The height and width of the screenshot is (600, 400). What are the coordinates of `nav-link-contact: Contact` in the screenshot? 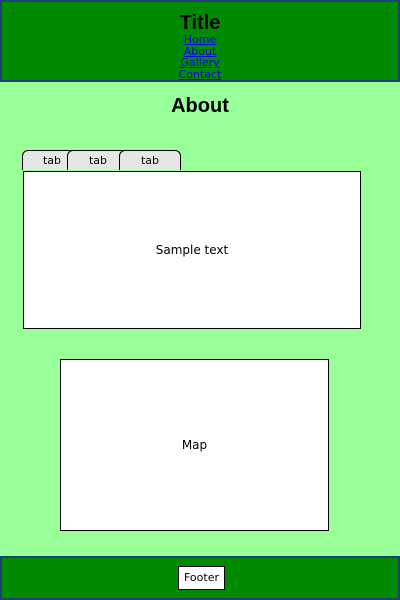 It's located at (200, 74).